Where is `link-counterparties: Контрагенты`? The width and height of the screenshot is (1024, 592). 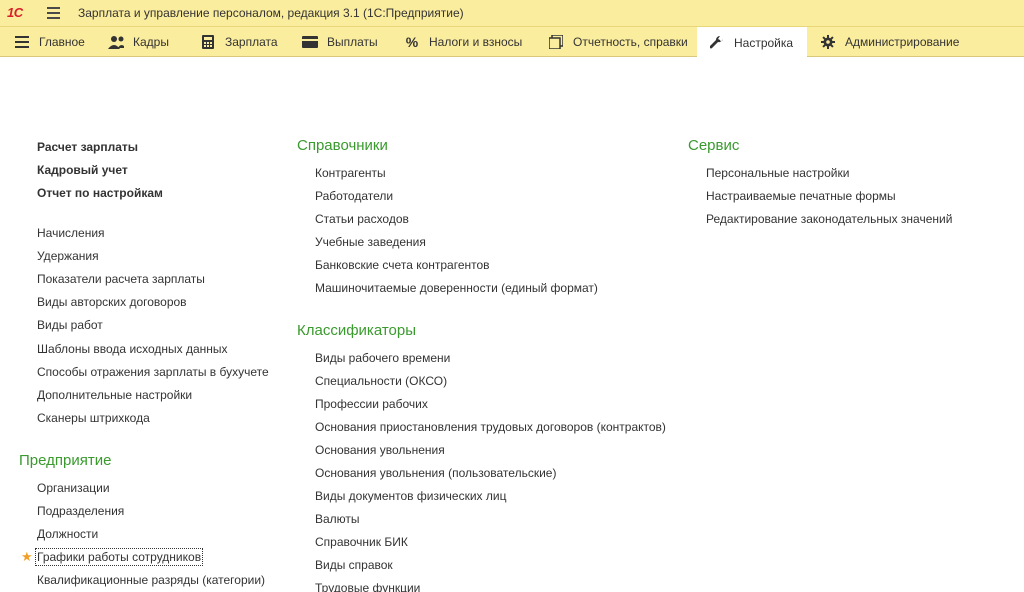
link-counterparties: Контрагенты is located at coordinates (350, 173).